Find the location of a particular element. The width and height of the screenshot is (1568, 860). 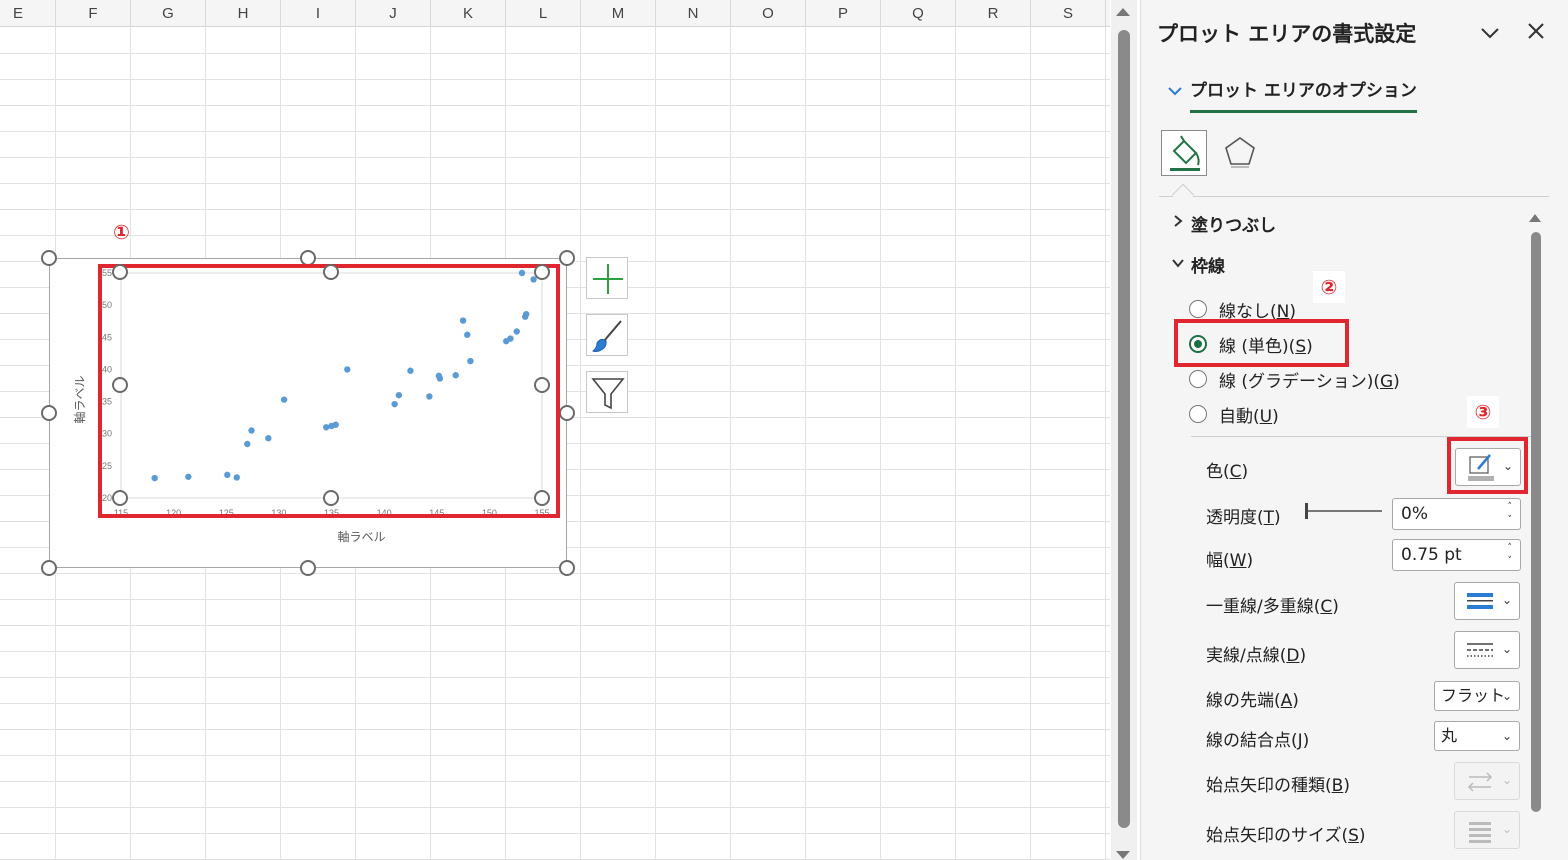

transparency-label: 透明度(T) is located at coordinates (1243, 518).